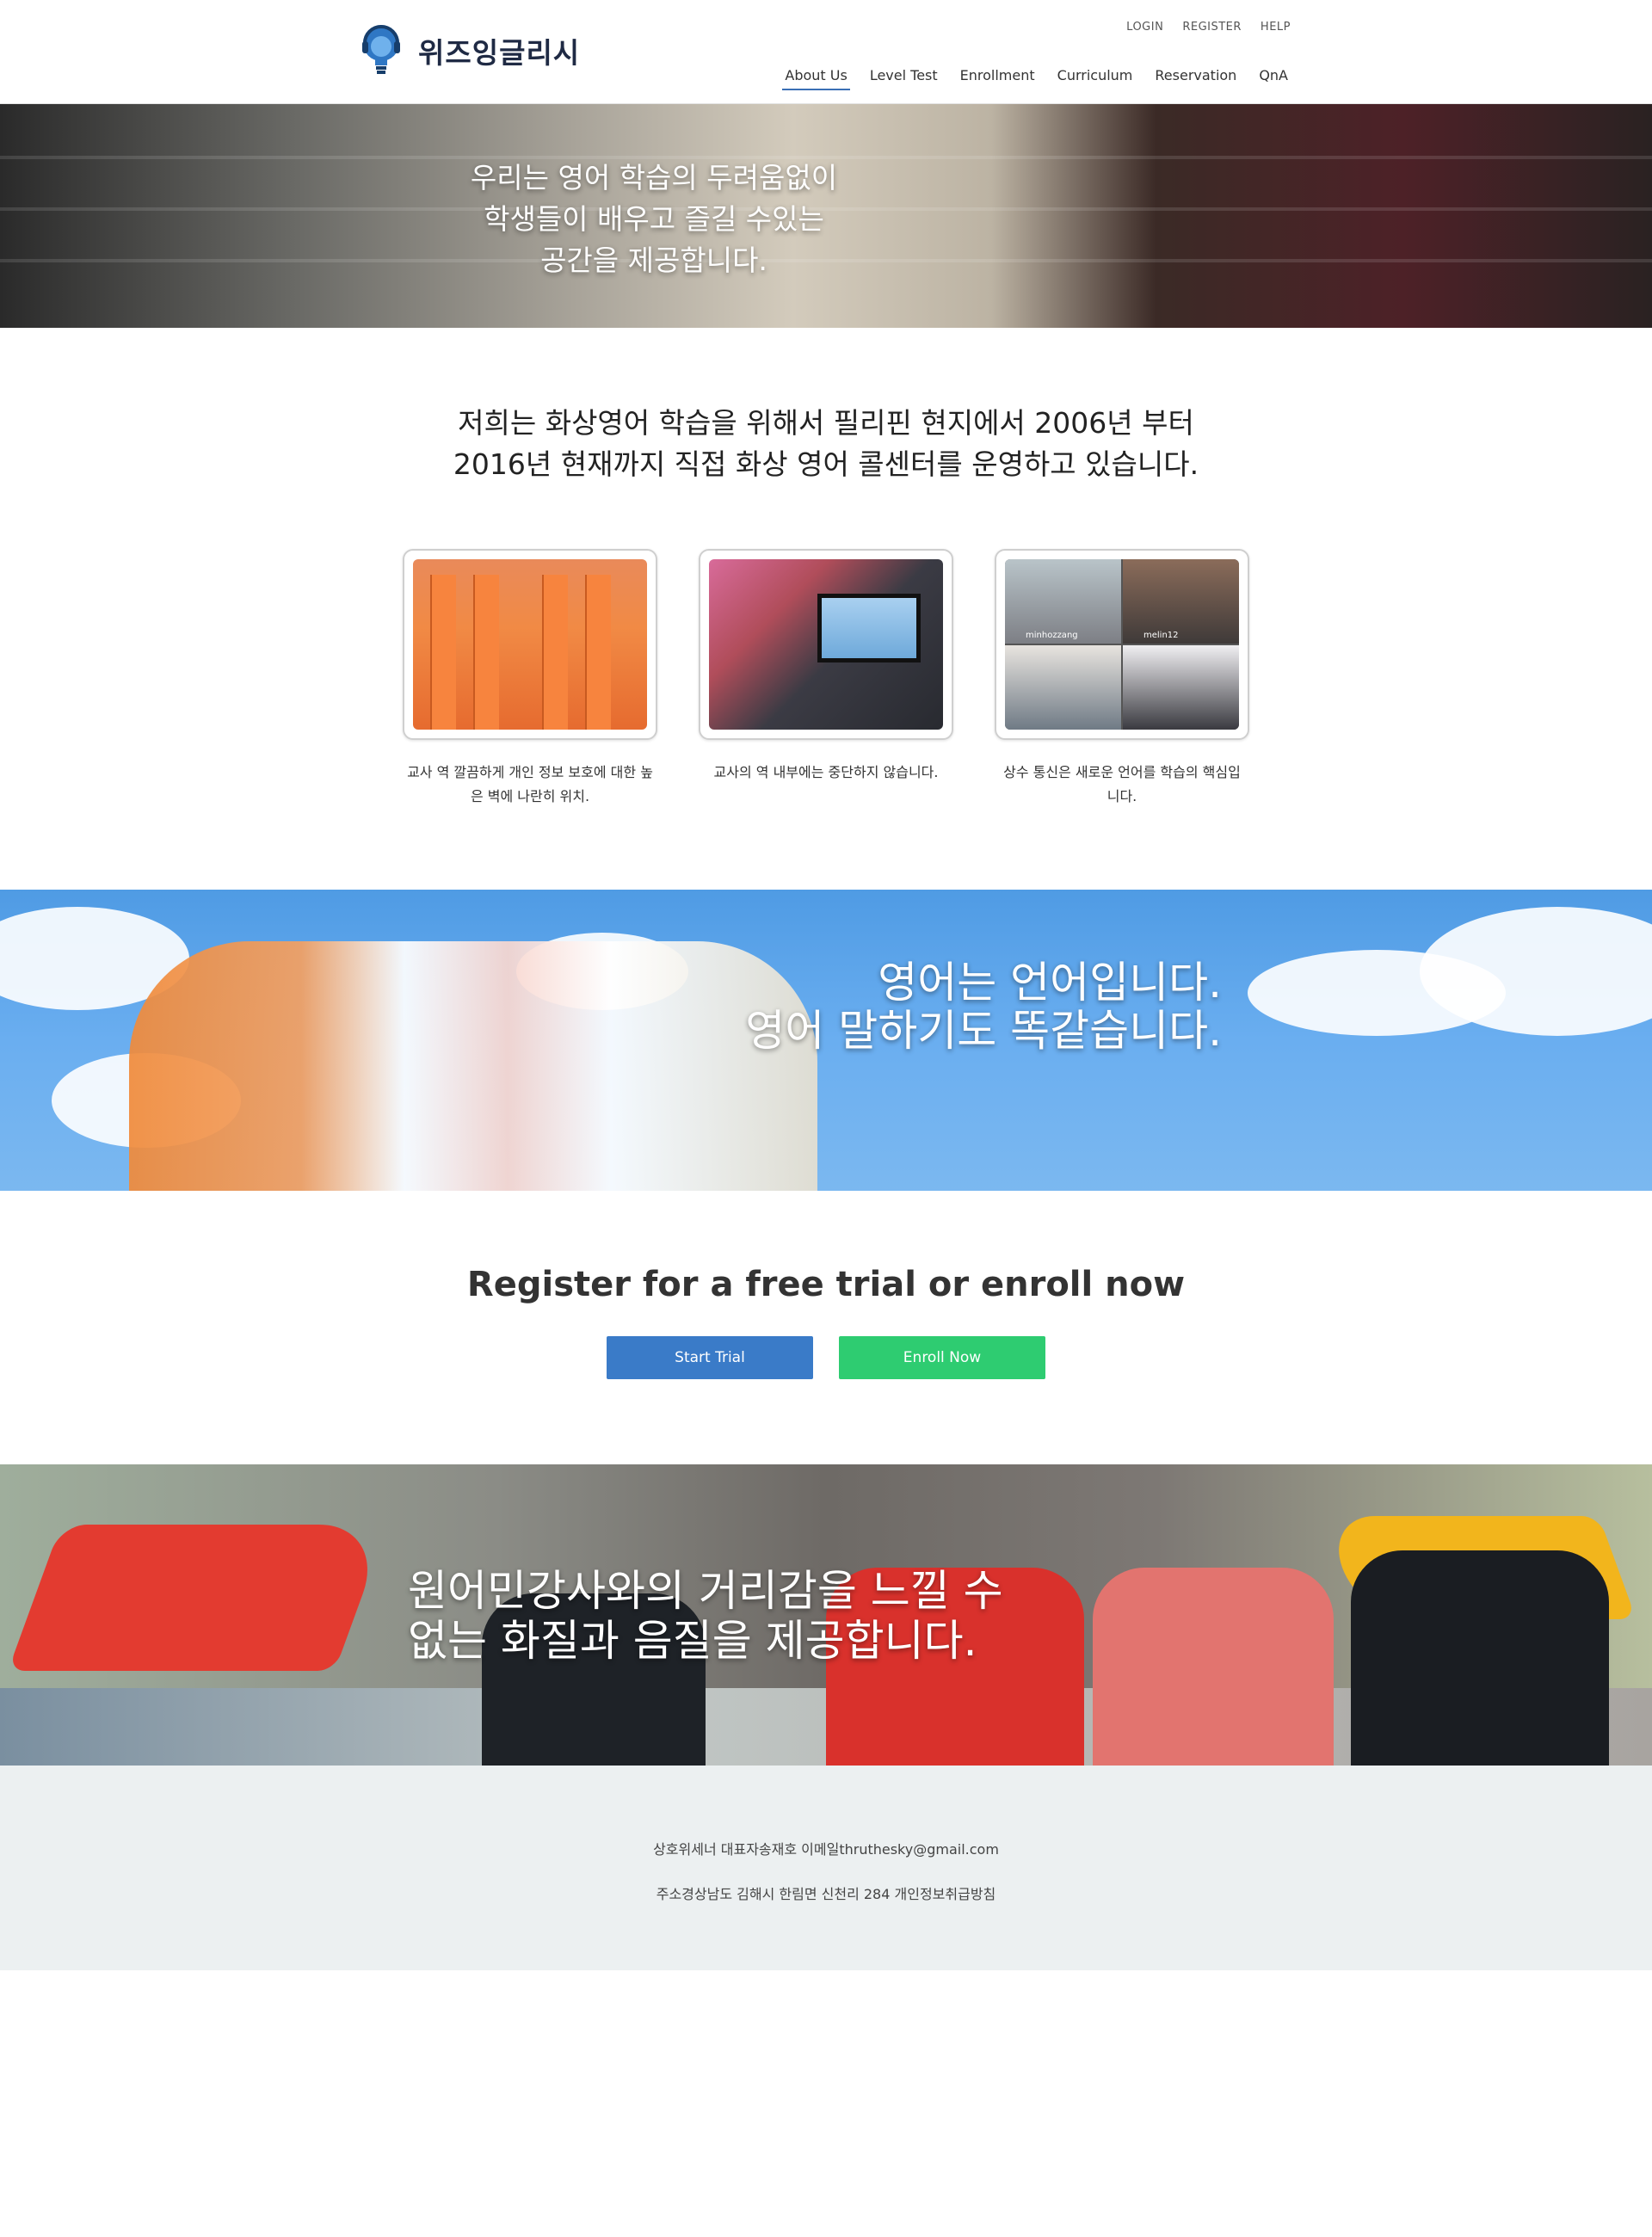 The height and width of the screenshot is (2237, 1652). I want to click on nav-reservation: Reservation, so click(1195, 78).